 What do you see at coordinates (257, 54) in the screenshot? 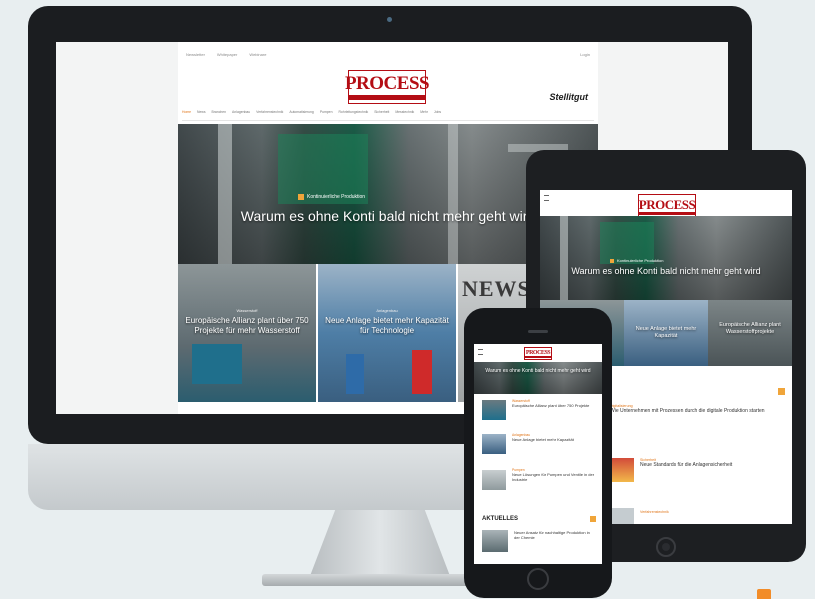
I see `top-nav-item: Webinare` at bounding box center [257, 54].